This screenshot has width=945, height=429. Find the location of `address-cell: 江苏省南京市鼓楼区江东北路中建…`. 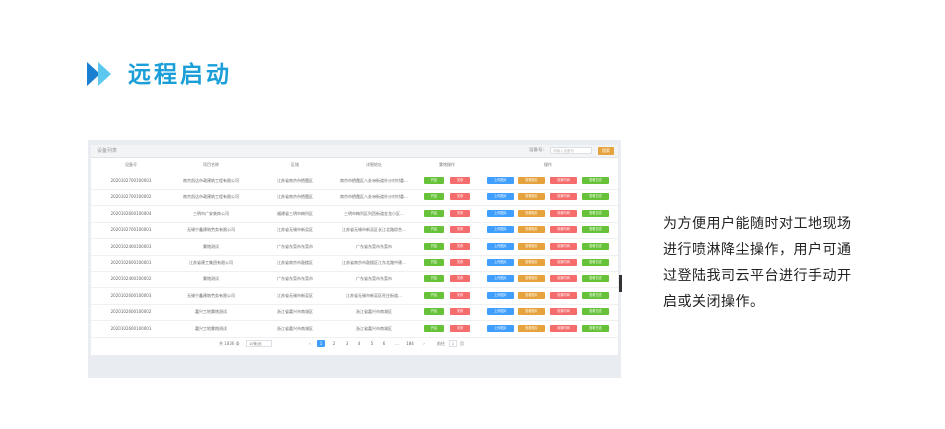

address-cell: 江苏省南京市鼓楼区江东北路中建… is located at coordinates (374, 262).